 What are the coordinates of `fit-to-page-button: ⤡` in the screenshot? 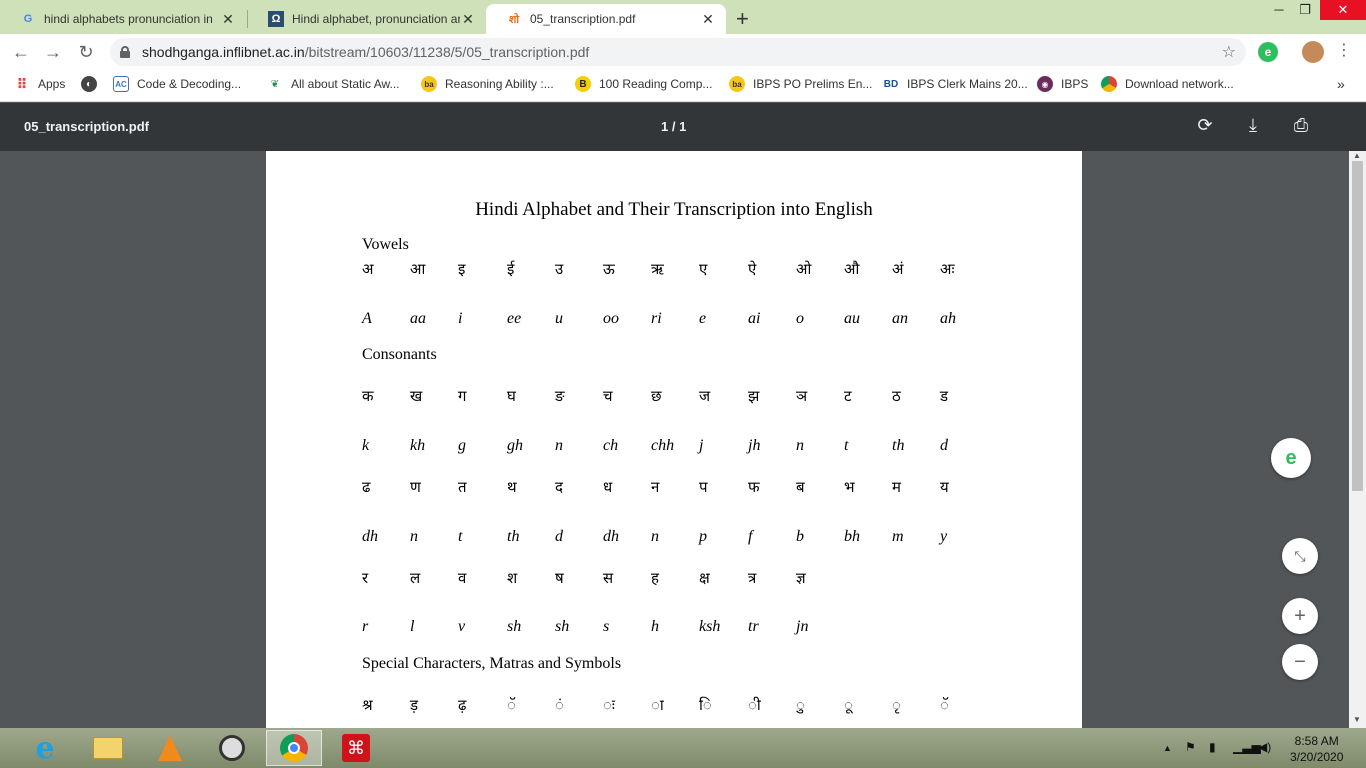 It's located at (1300, 556).